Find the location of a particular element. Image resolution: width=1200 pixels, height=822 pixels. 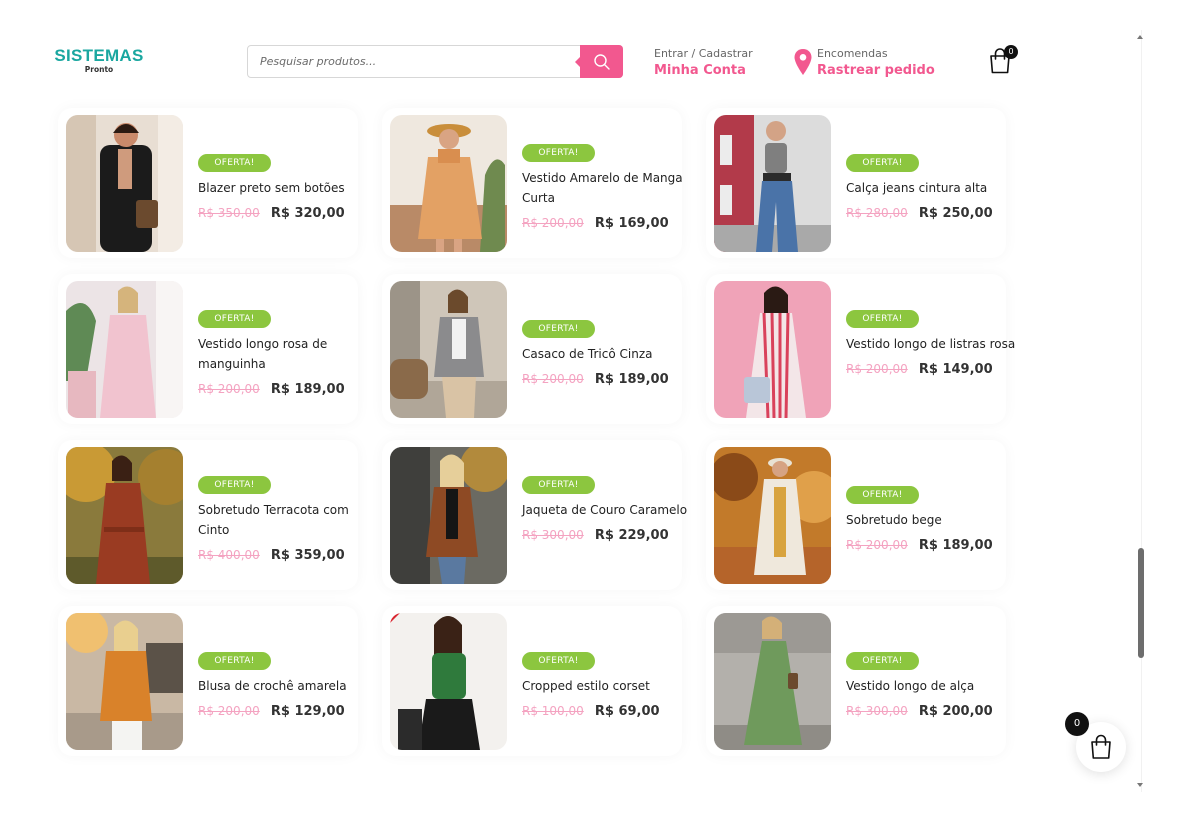

floating-cart-count-badge: 0 is located at coordinates (1077, 724).